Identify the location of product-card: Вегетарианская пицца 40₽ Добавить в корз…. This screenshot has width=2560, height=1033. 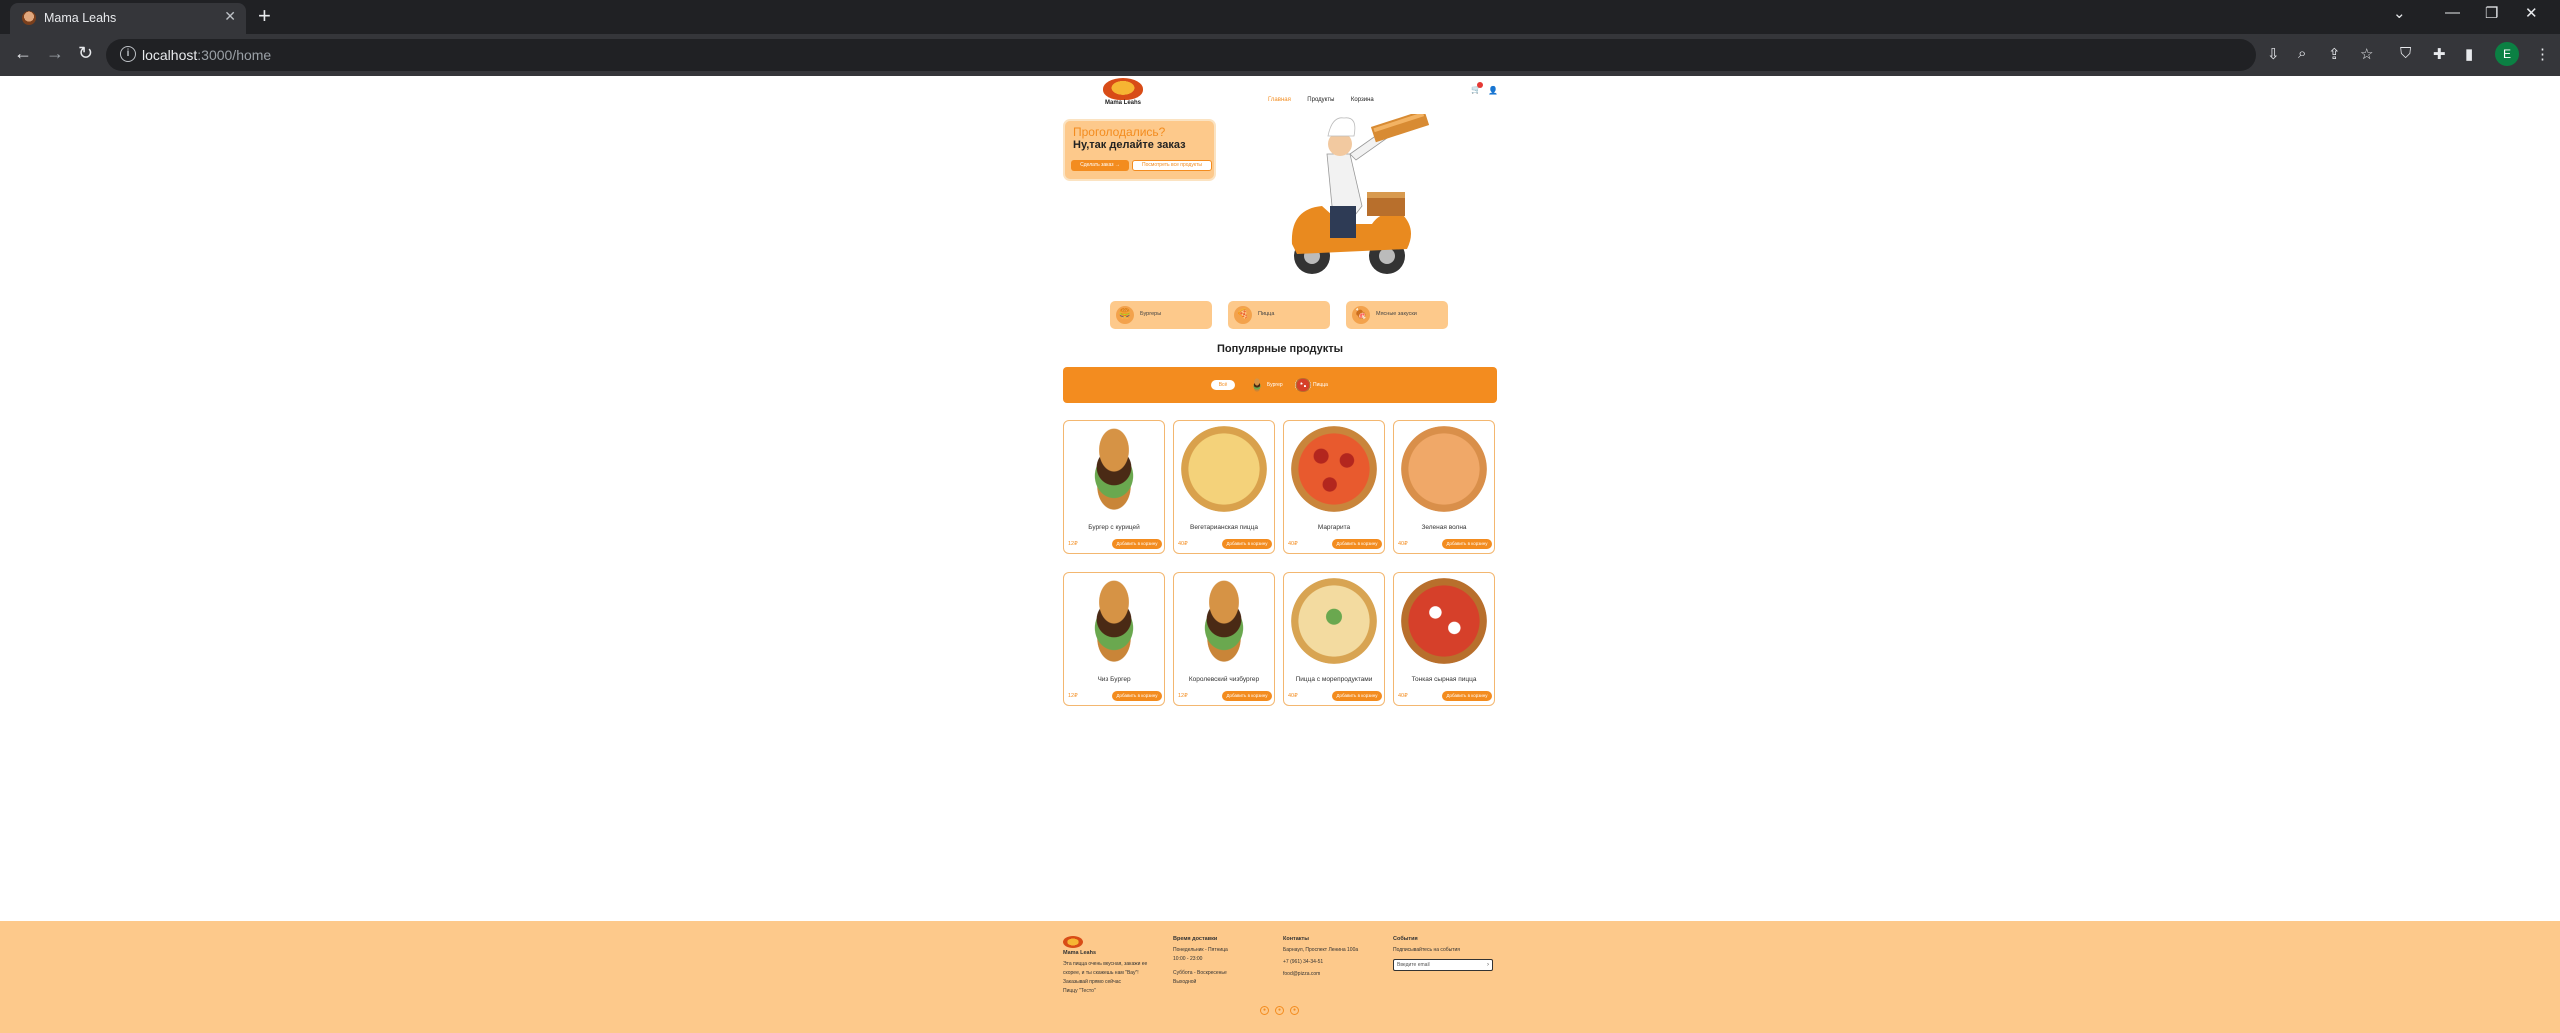
(1224, 487).